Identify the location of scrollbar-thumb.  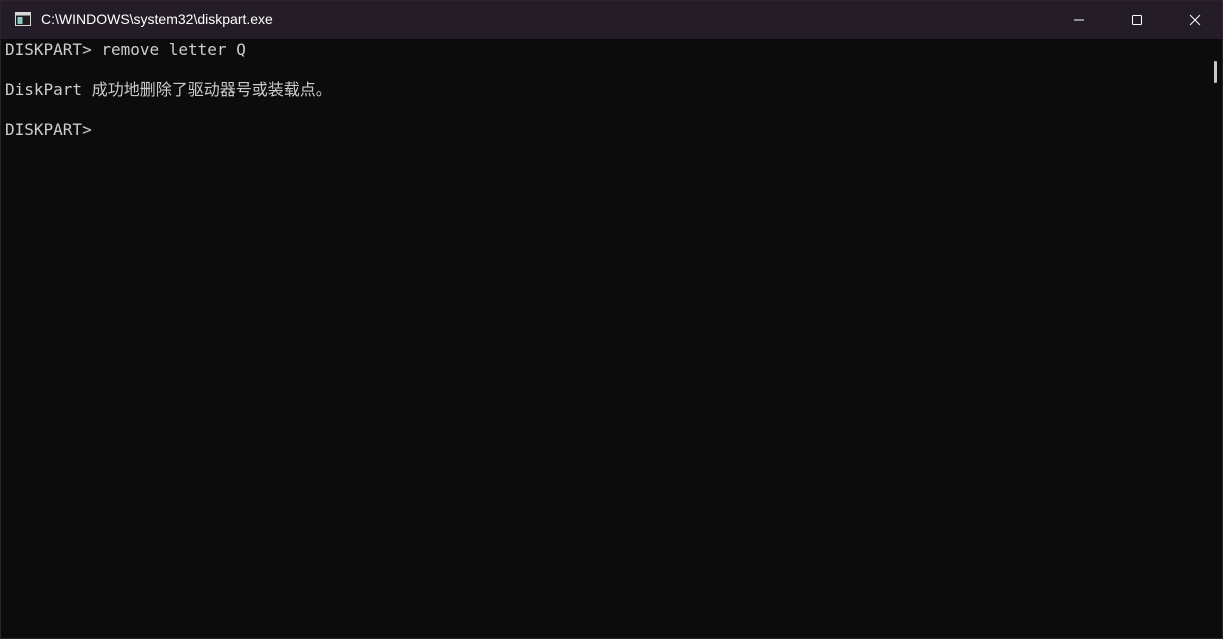
(1215, 72).